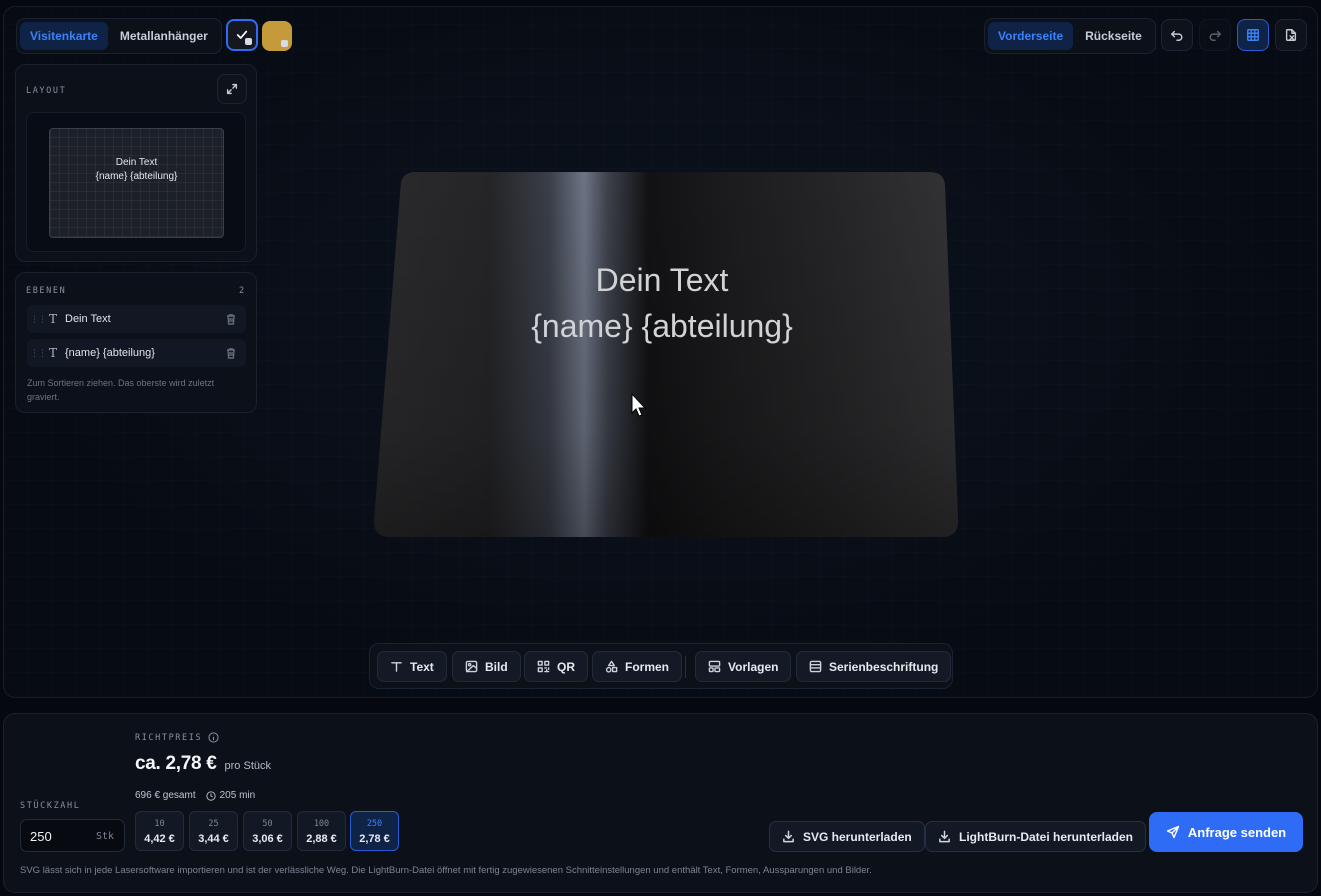  I want to click on time-estimate: 205 min, so click(230, 795).